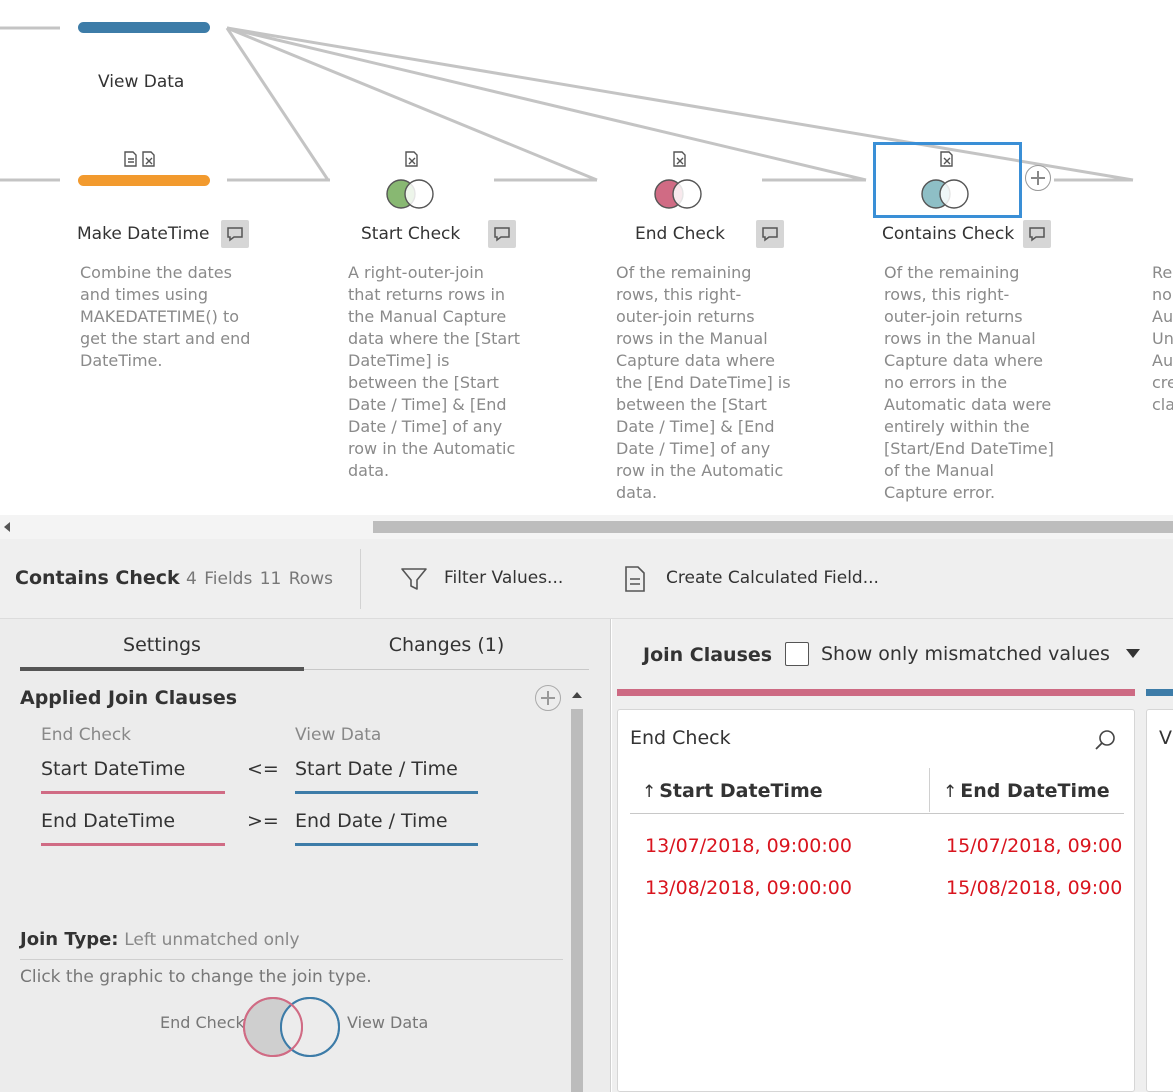 Image resolution: width=1173 pixels, height=1092 pixels. What do you see at coordinates (684, 272) in the screenshot?
I see `desc-line: Of the remaining` at bounding box center [684, 272].